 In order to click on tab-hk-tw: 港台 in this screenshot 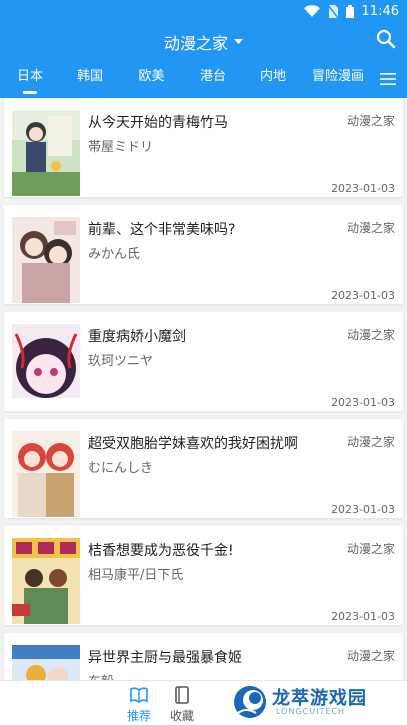, I will do `click(213, 79)`.